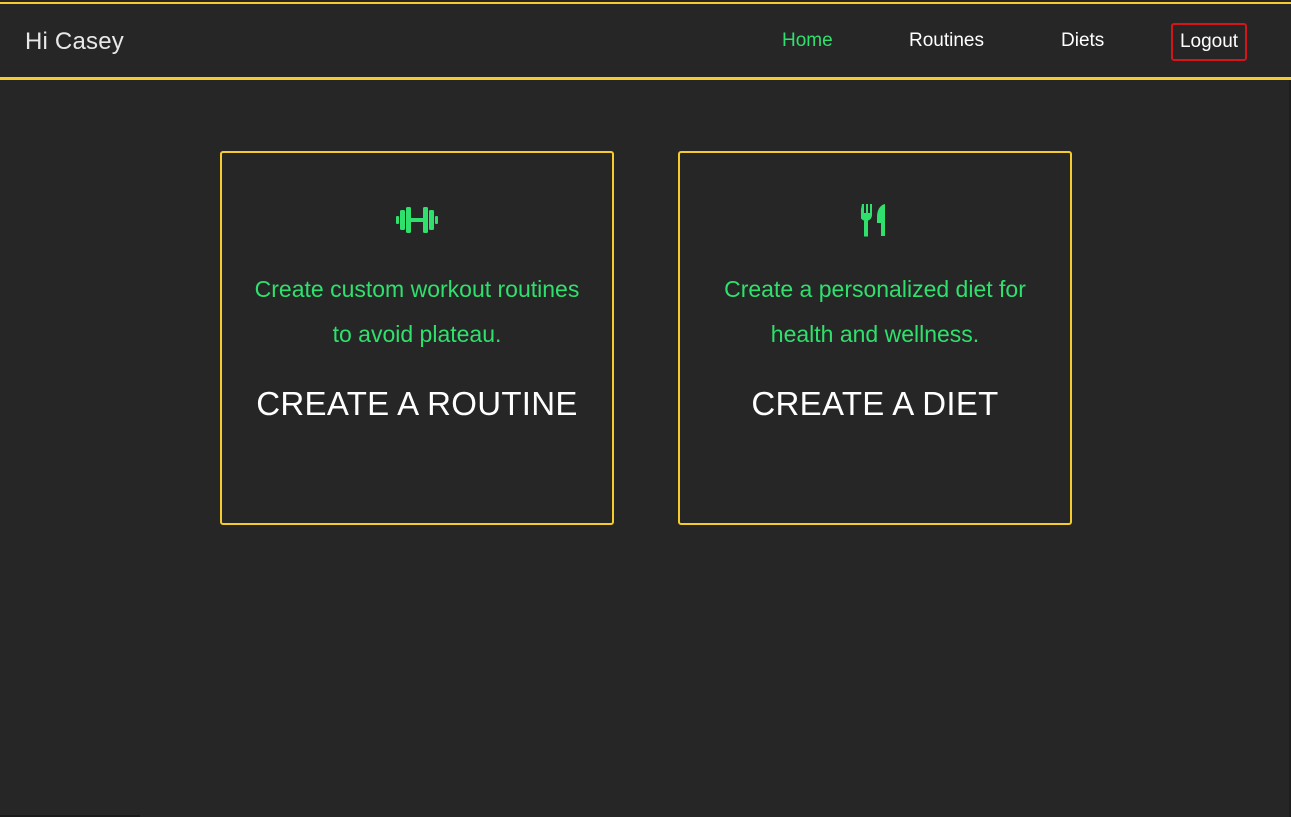  Describe the element at coordinates (875, 404) in the screenshot. I see `create-diet-title: CREATE A DIET` at that location.